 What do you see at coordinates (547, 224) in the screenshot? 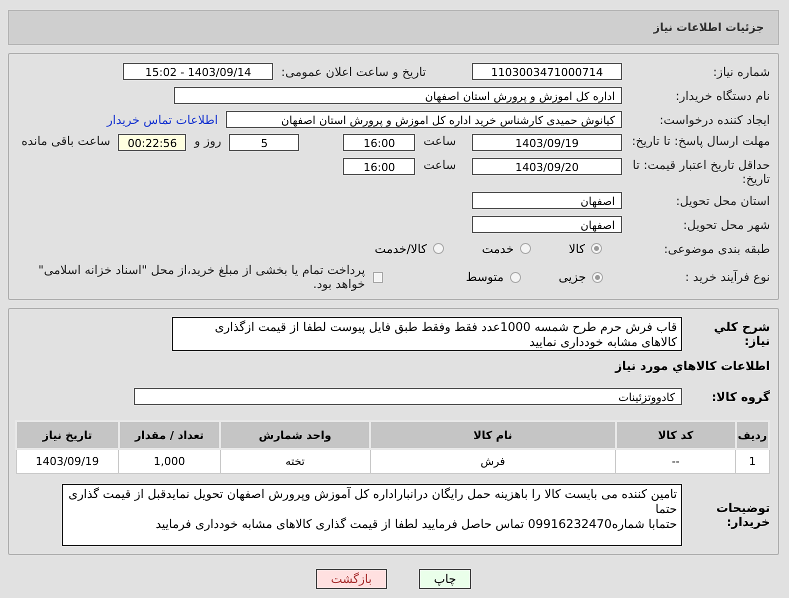
I see `city-field: اصفهان` at bounding box center [547, 224].